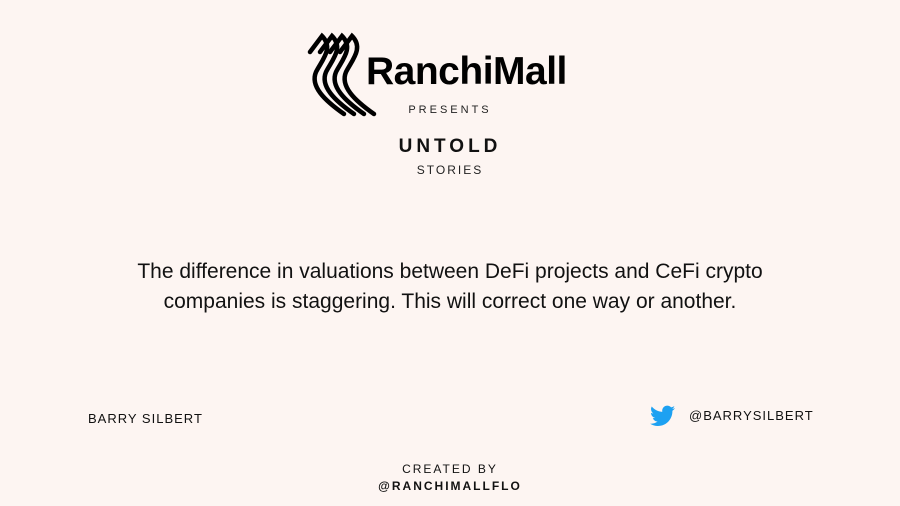 Image resolution: width=900 pixels, height=506 pixels. What do you see at coordinates (450, 110) in the screenshot?
I see `presents-label: PRESENTS` at bounding box center [450, 110].